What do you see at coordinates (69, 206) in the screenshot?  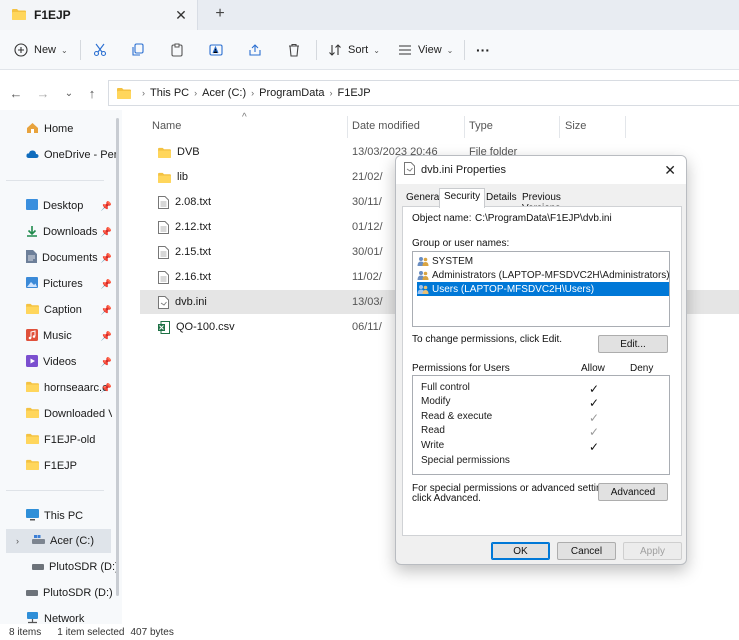 I see `sidebar-item-desktop: Desktop 📌` at bounding box center [69, 206].